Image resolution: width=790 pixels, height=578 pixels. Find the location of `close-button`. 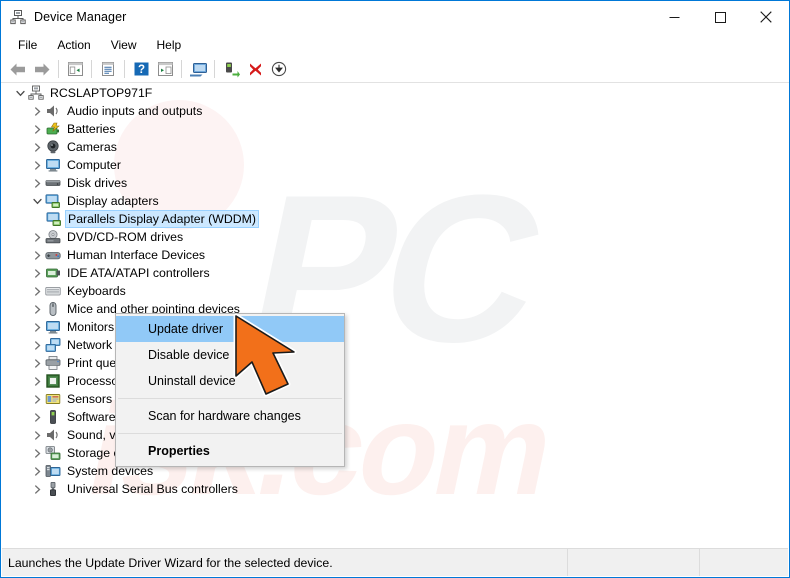

close-button is located at coordinates (766, 17).